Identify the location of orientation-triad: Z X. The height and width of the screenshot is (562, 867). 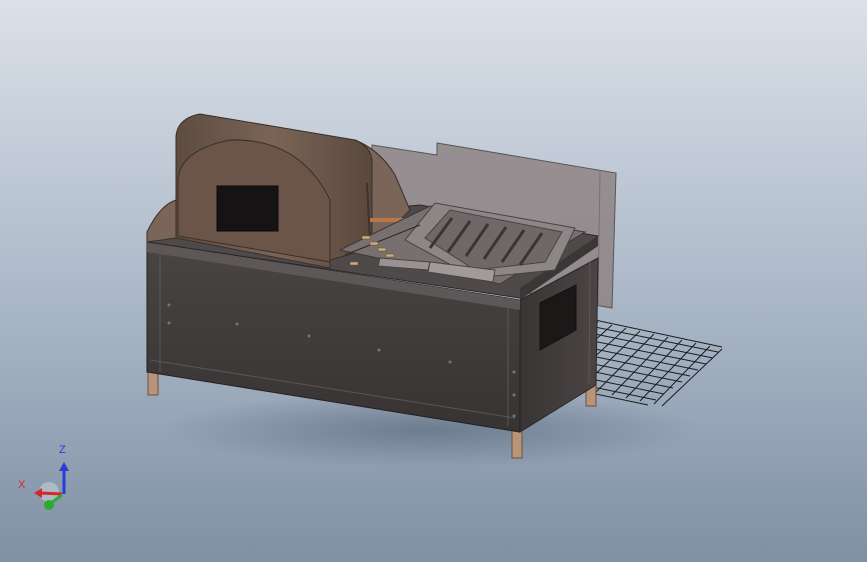
(49, 480).